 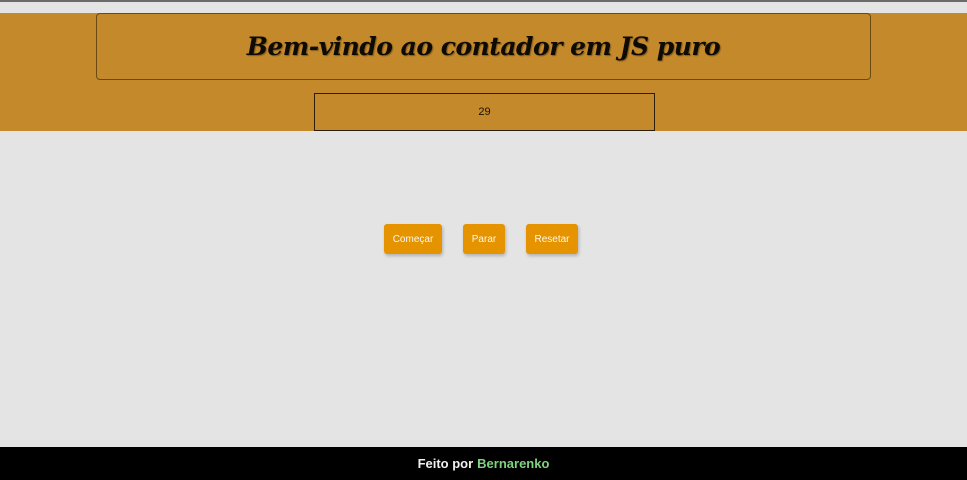 I want to click on stop-button: Parar, so click(x=484, y=239).